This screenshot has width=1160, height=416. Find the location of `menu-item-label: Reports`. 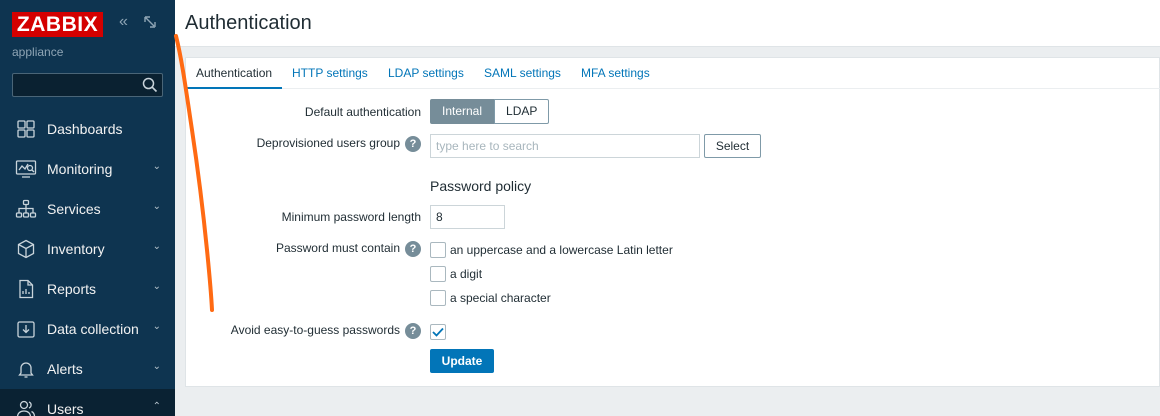

menu-item-label: Reports is located at coordinates (72, 289).